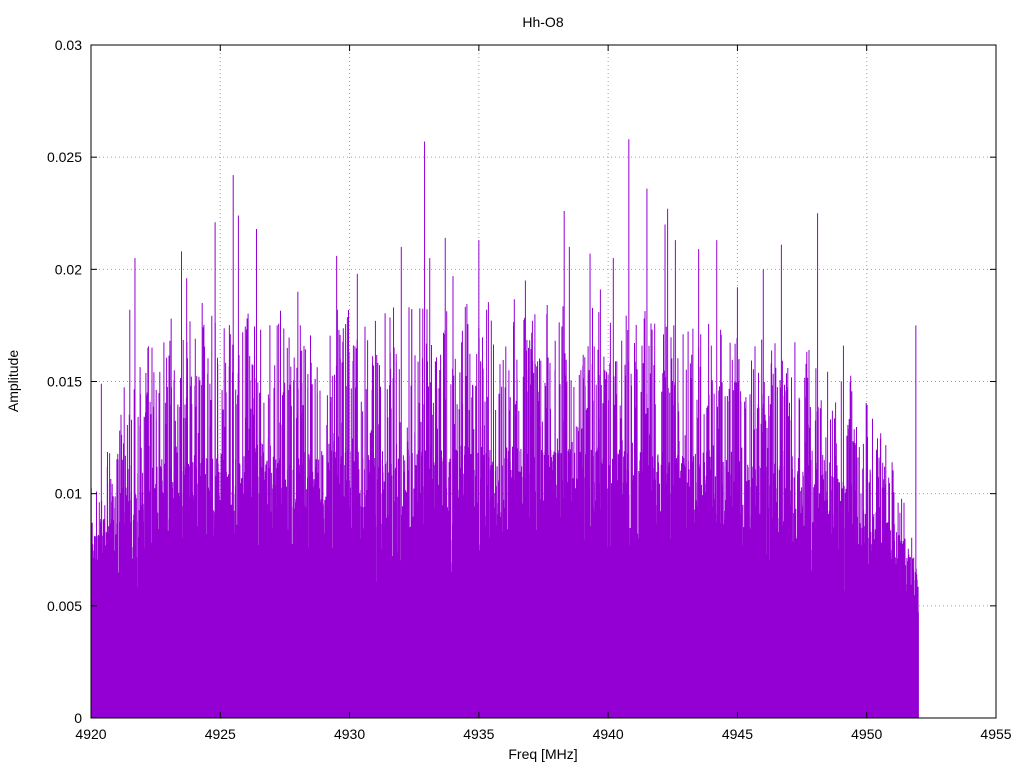 The height and width of the screenshot is (768, 1024). I want to click on y-tick-label: 0.025, so click(64, 157).